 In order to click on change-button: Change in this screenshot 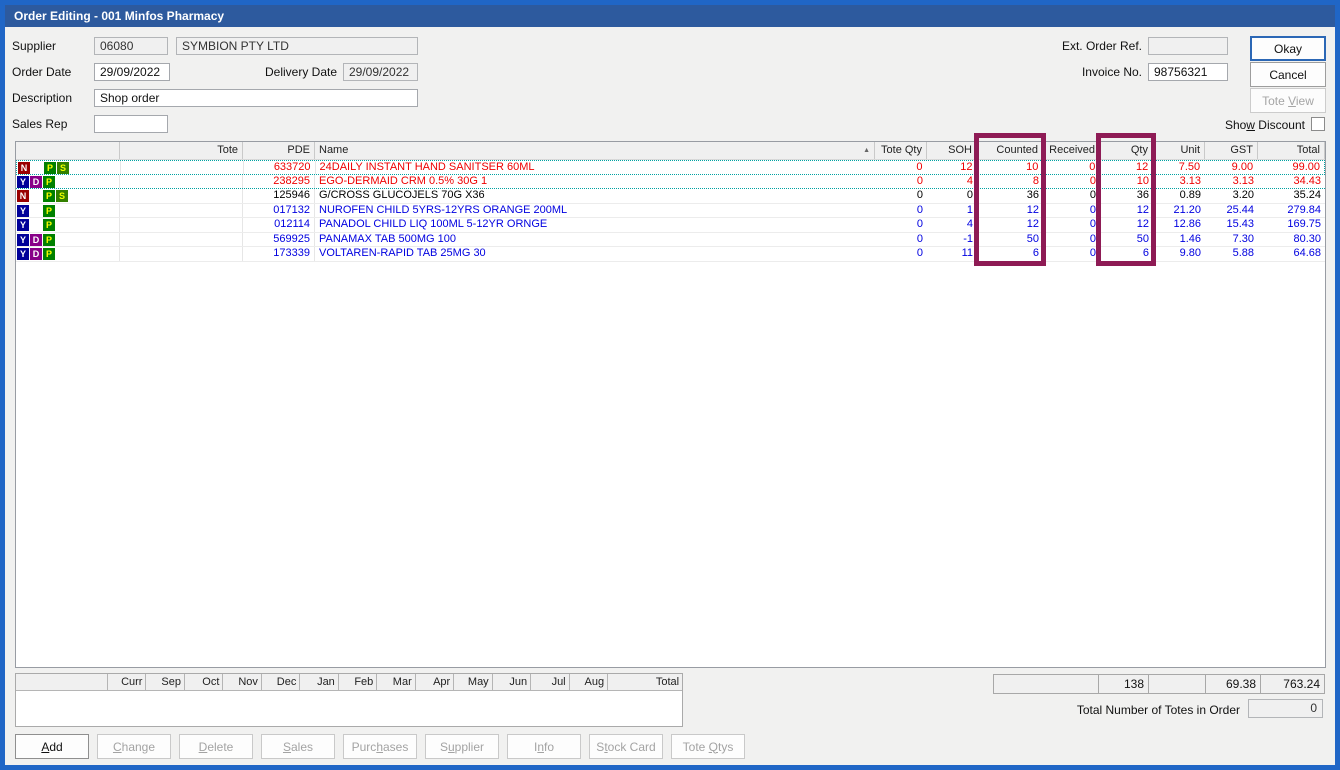, I will do `click(134, 746)`.